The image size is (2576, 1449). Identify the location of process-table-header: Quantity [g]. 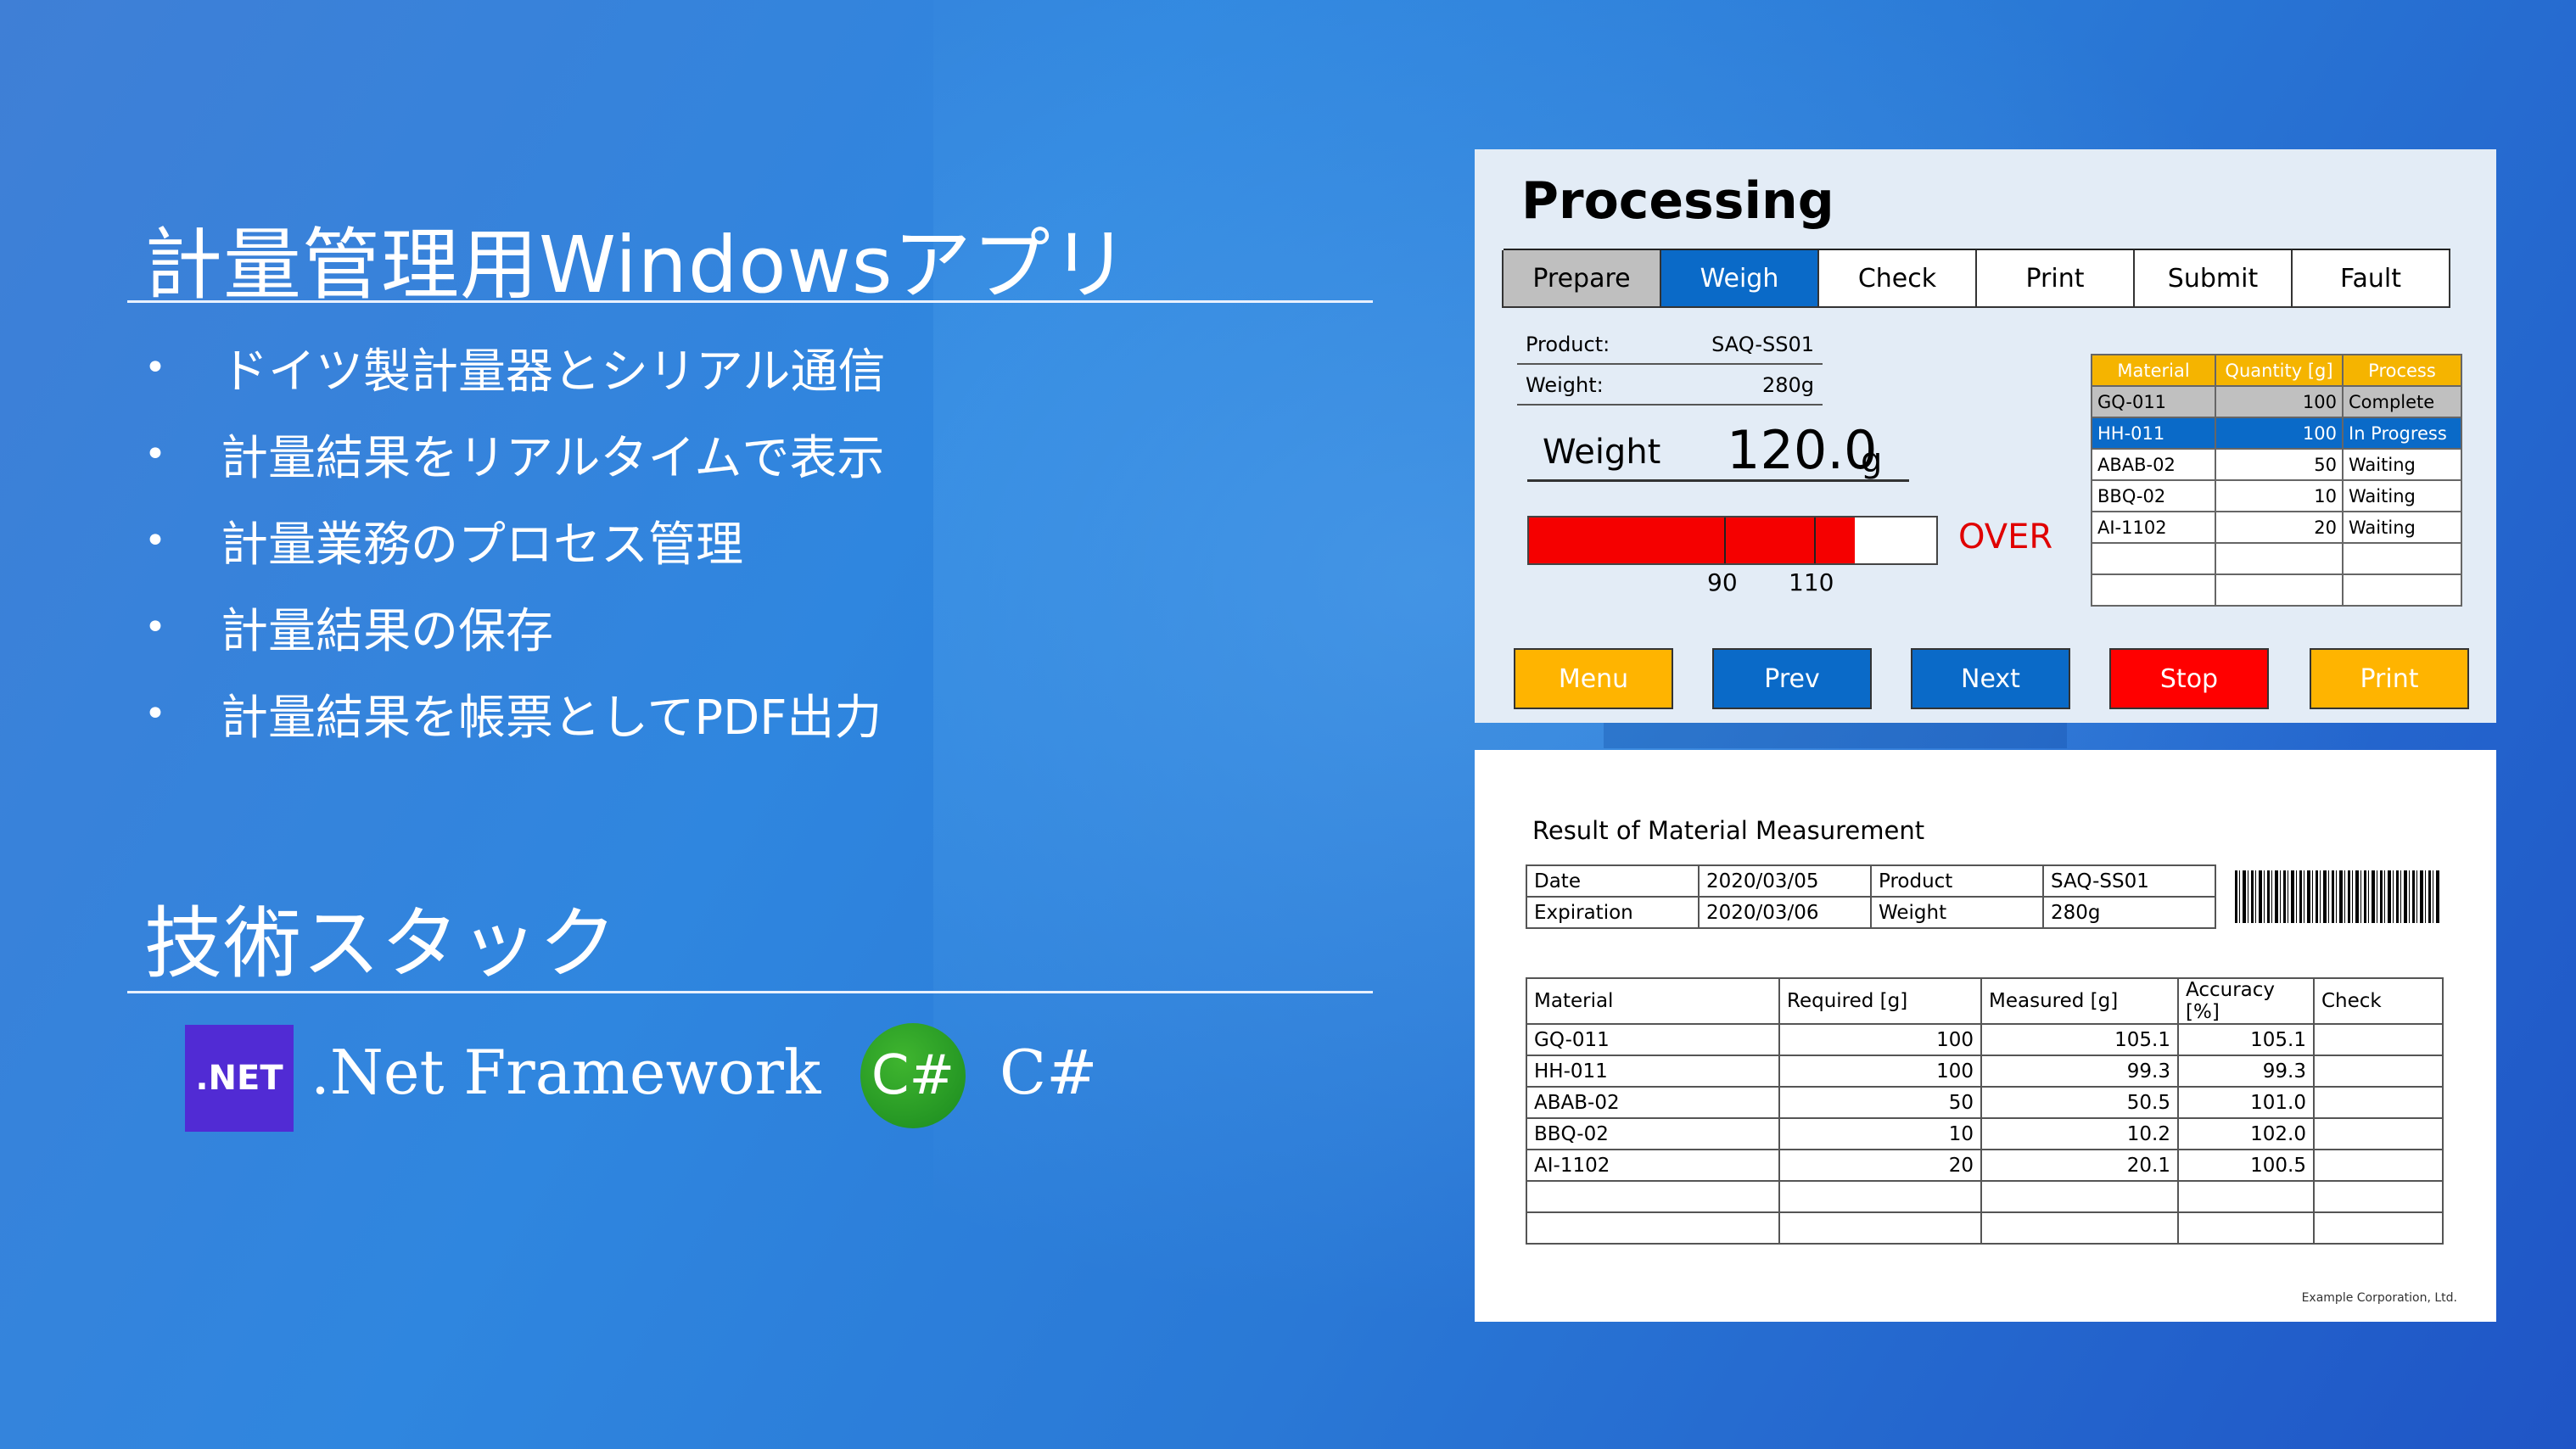
(2279, 370).